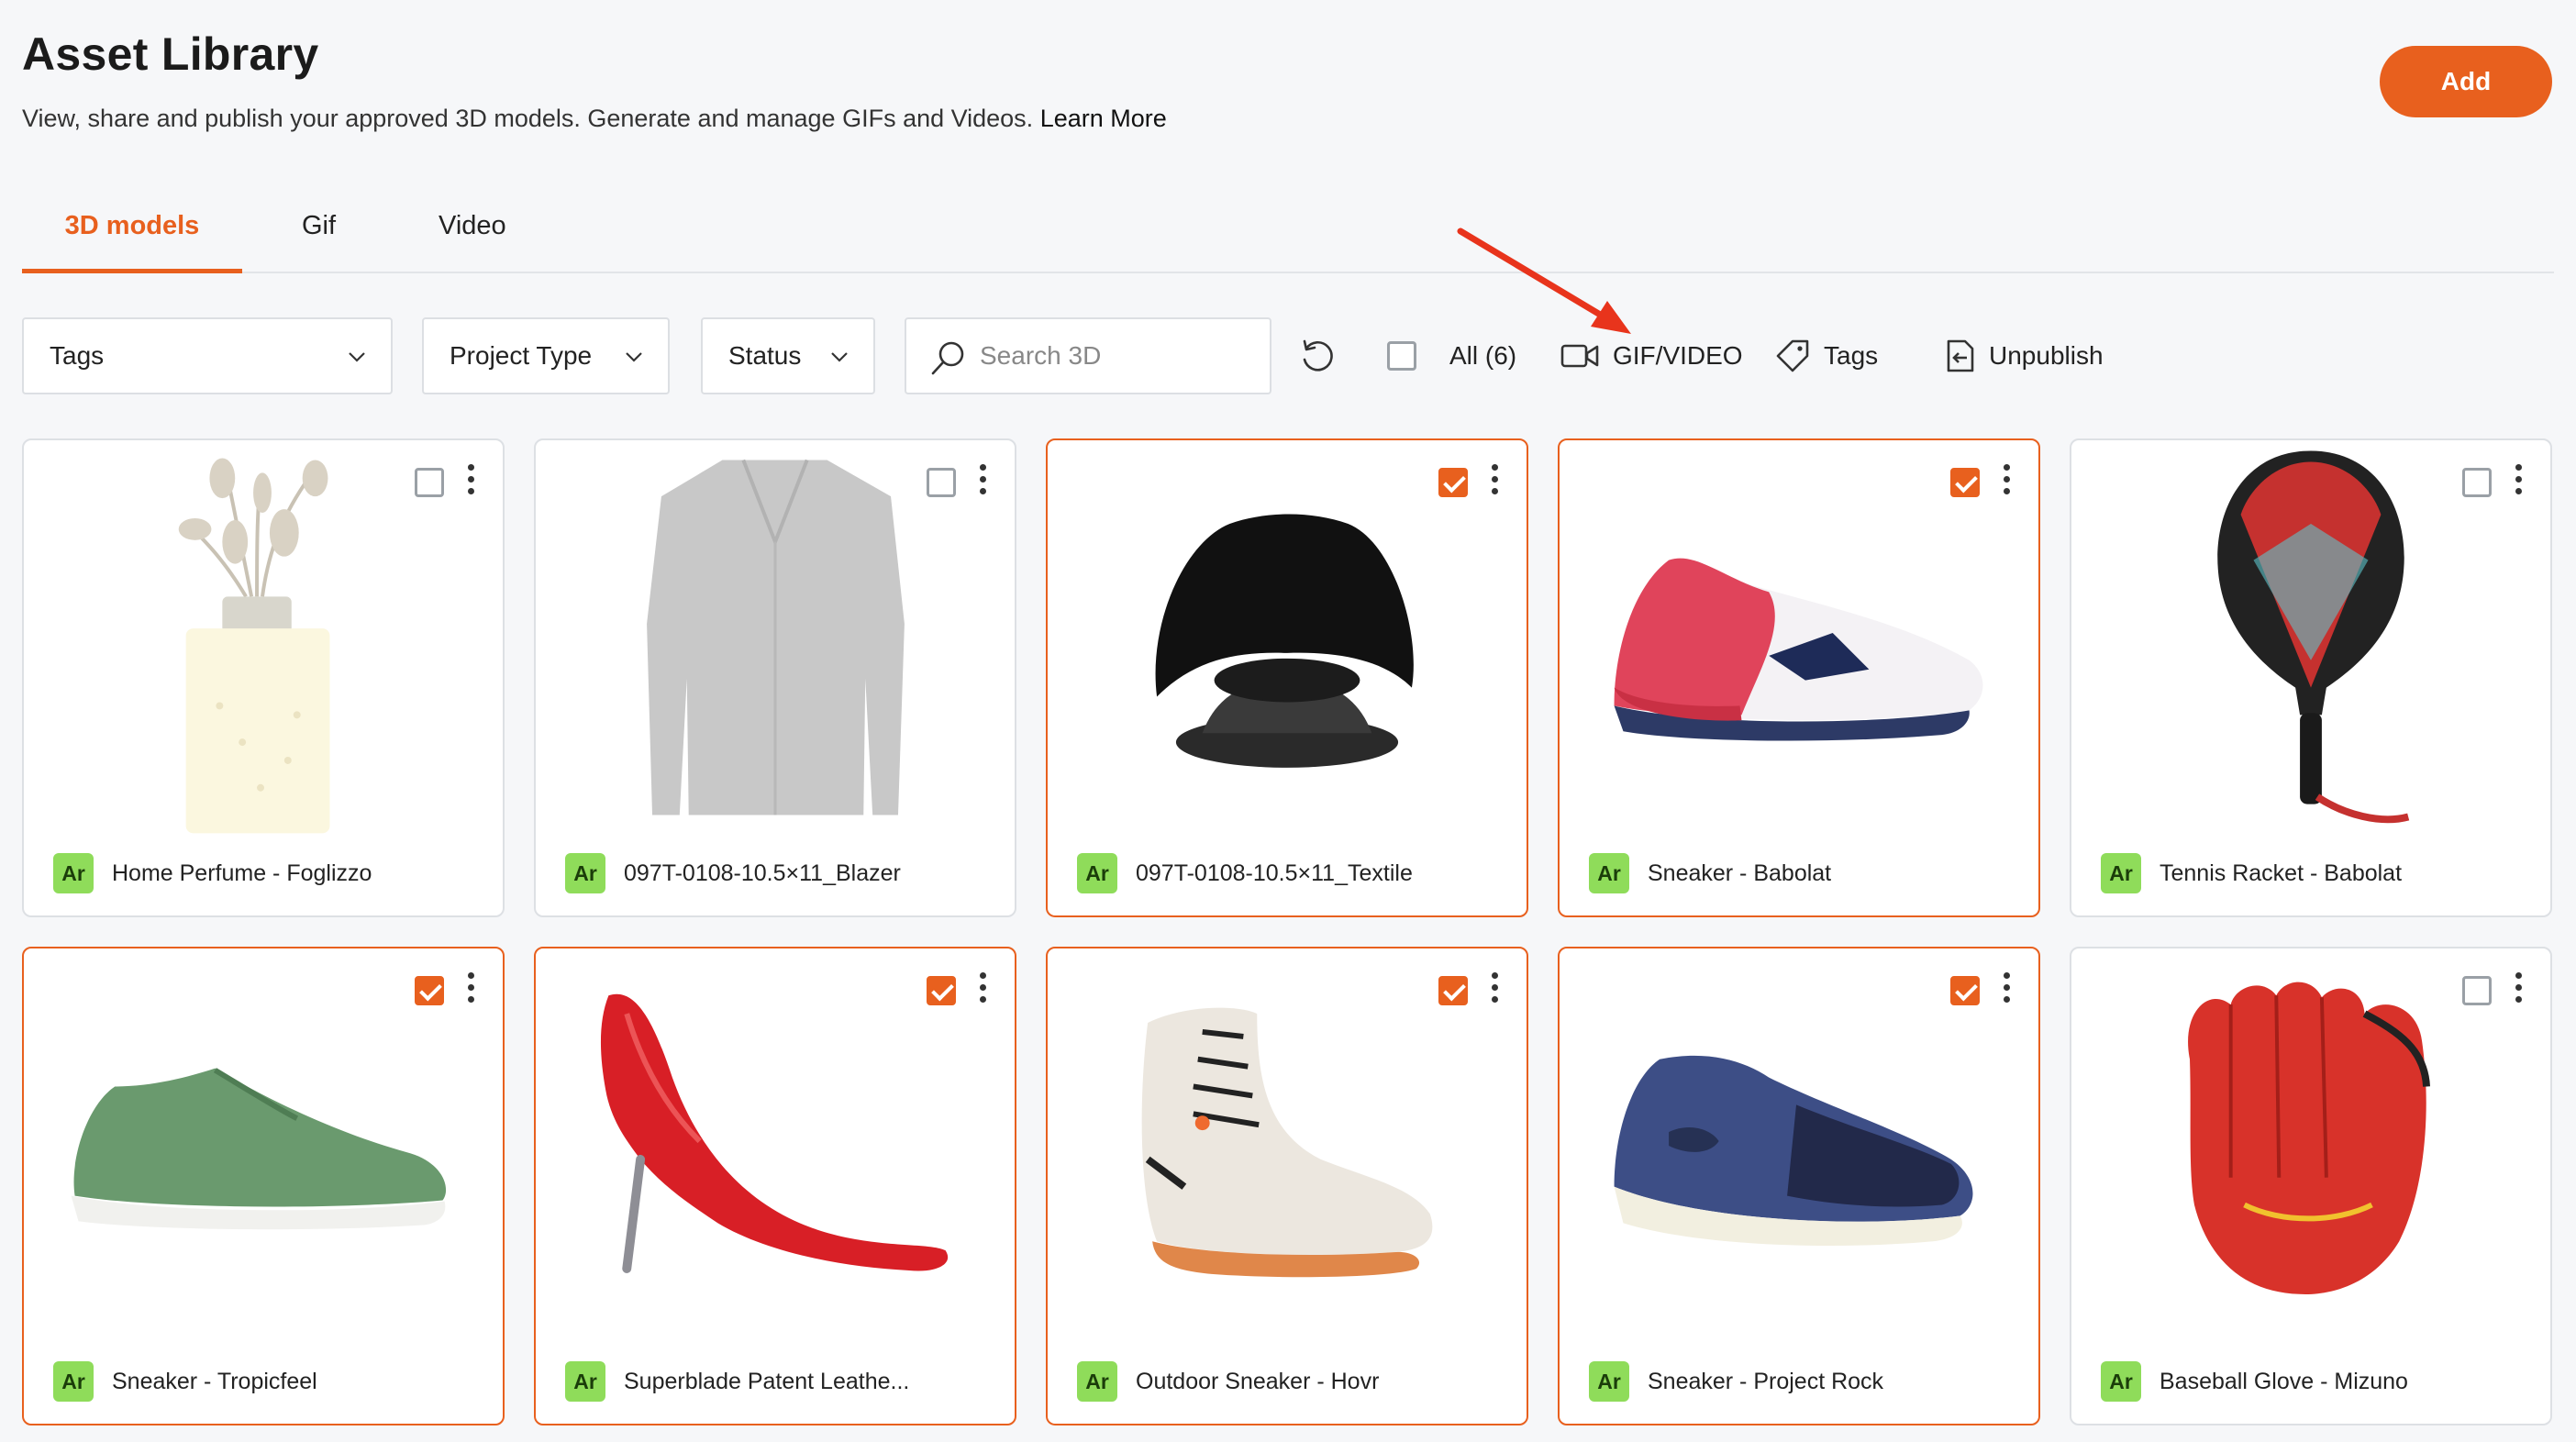  I want to click on asset-card: Ar Home Perfume - Foglizzo, so click(263, 677).